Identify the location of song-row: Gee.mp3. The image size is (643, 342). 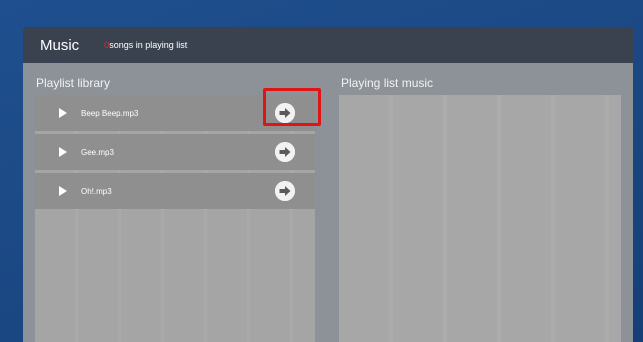
(175, 152).